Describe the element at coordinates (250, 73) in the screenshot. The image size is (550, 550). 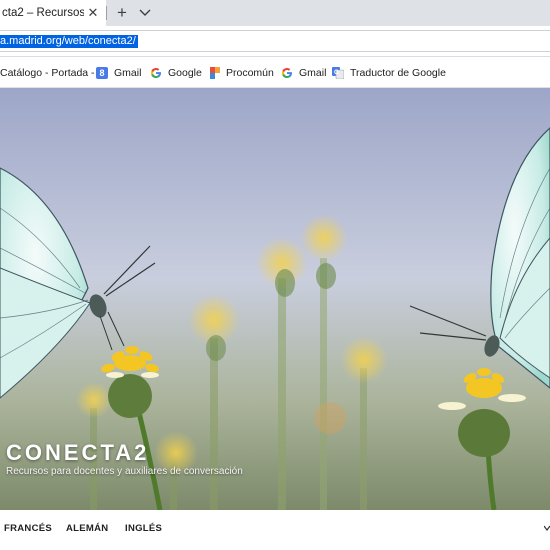
I see `bookmark-label: Procomún` at that location.